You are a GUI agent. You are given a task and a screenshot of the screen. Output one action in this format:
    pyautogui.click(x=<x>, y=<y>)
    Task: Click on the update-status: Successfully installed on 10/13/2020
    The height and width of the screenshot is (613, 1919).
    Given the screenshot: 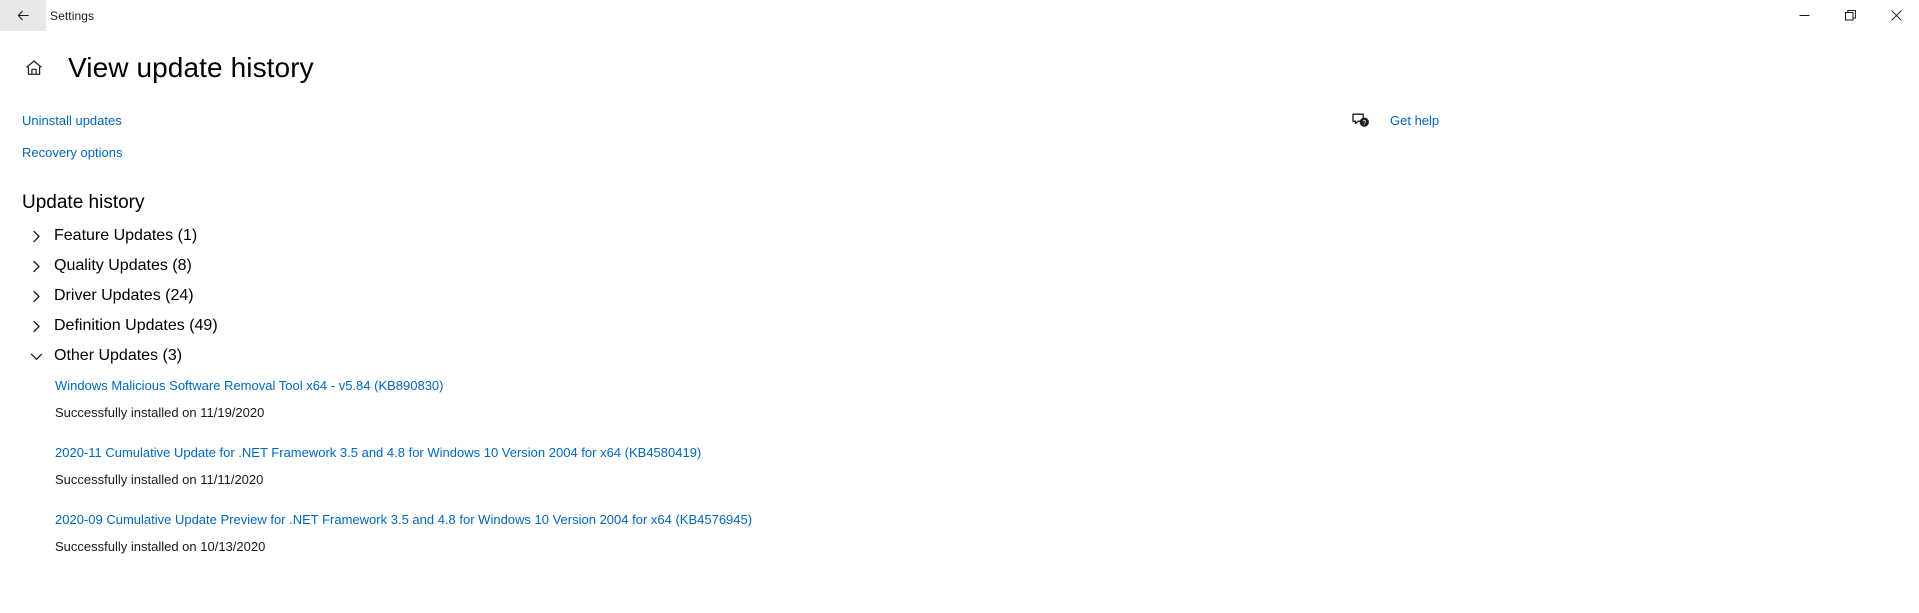 What is the action you would take?
    pyautogui.click(x=160, y=546)
    